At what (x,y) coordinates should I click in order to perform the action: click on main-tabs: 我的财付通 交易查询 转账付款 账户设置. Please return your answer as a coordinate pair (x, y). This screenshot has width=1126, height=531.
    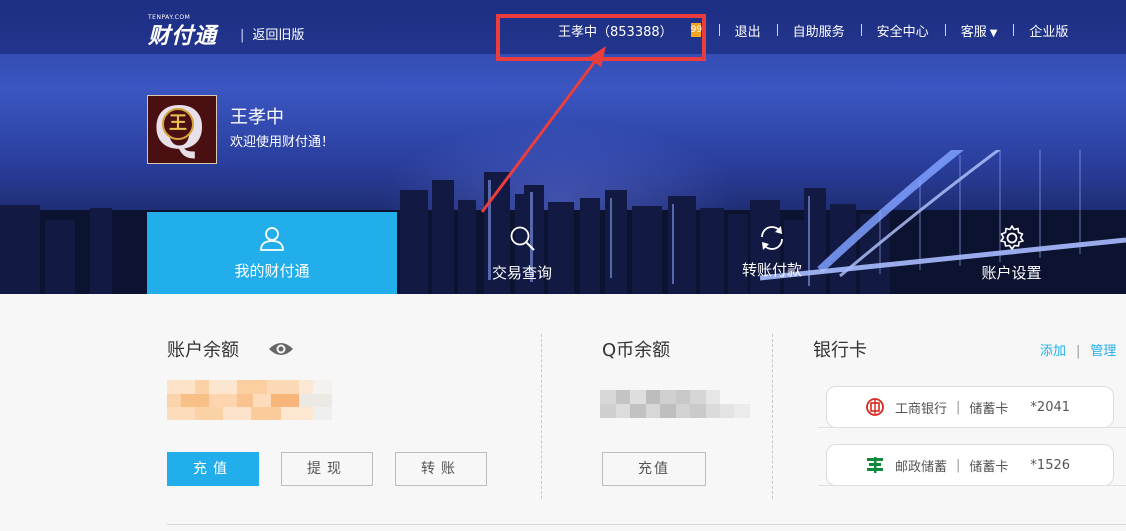
    Looking at the image, I should click on (636, 253).